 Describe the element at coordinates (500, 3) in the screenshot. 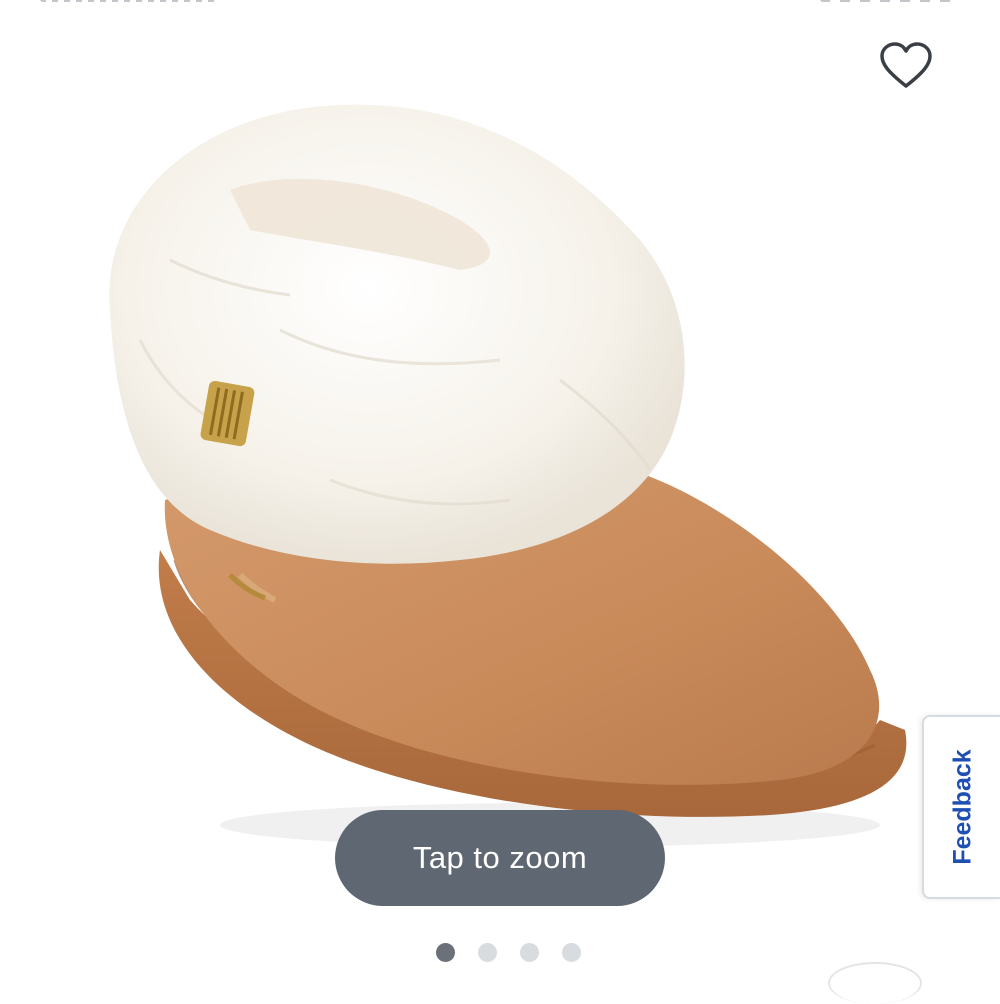

I see `top-cutoff-text` at that location.